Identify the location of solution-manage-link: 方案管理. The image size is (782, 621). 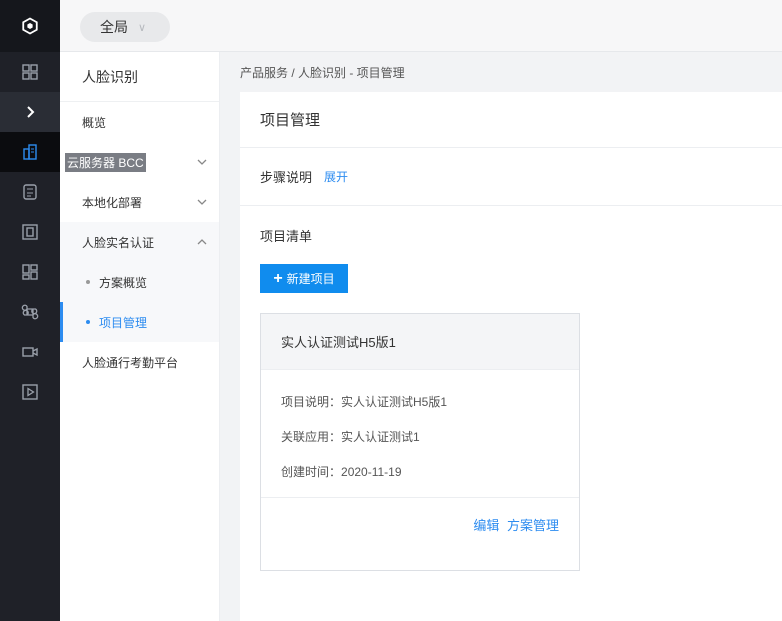
(533, 525).